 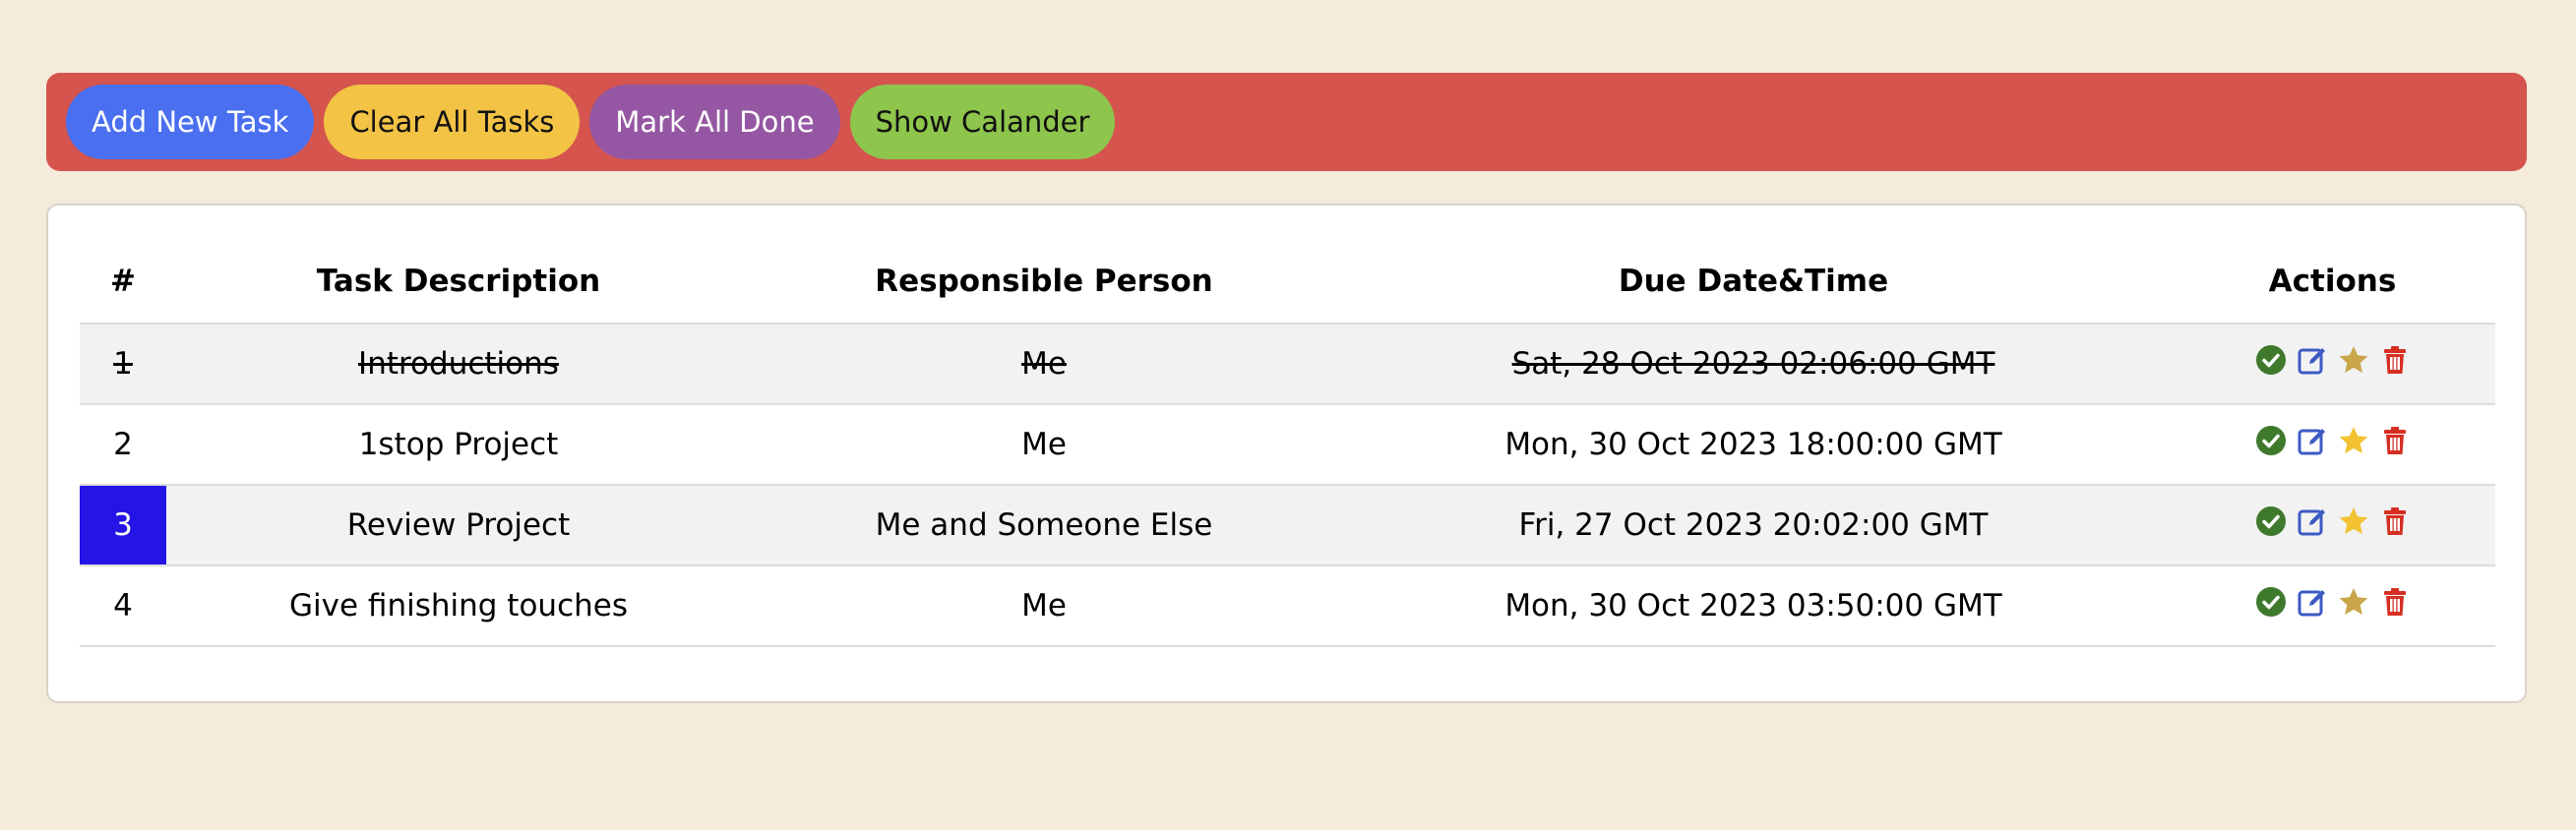 I want to click on row-number: 3, so click(x=123, y=526).